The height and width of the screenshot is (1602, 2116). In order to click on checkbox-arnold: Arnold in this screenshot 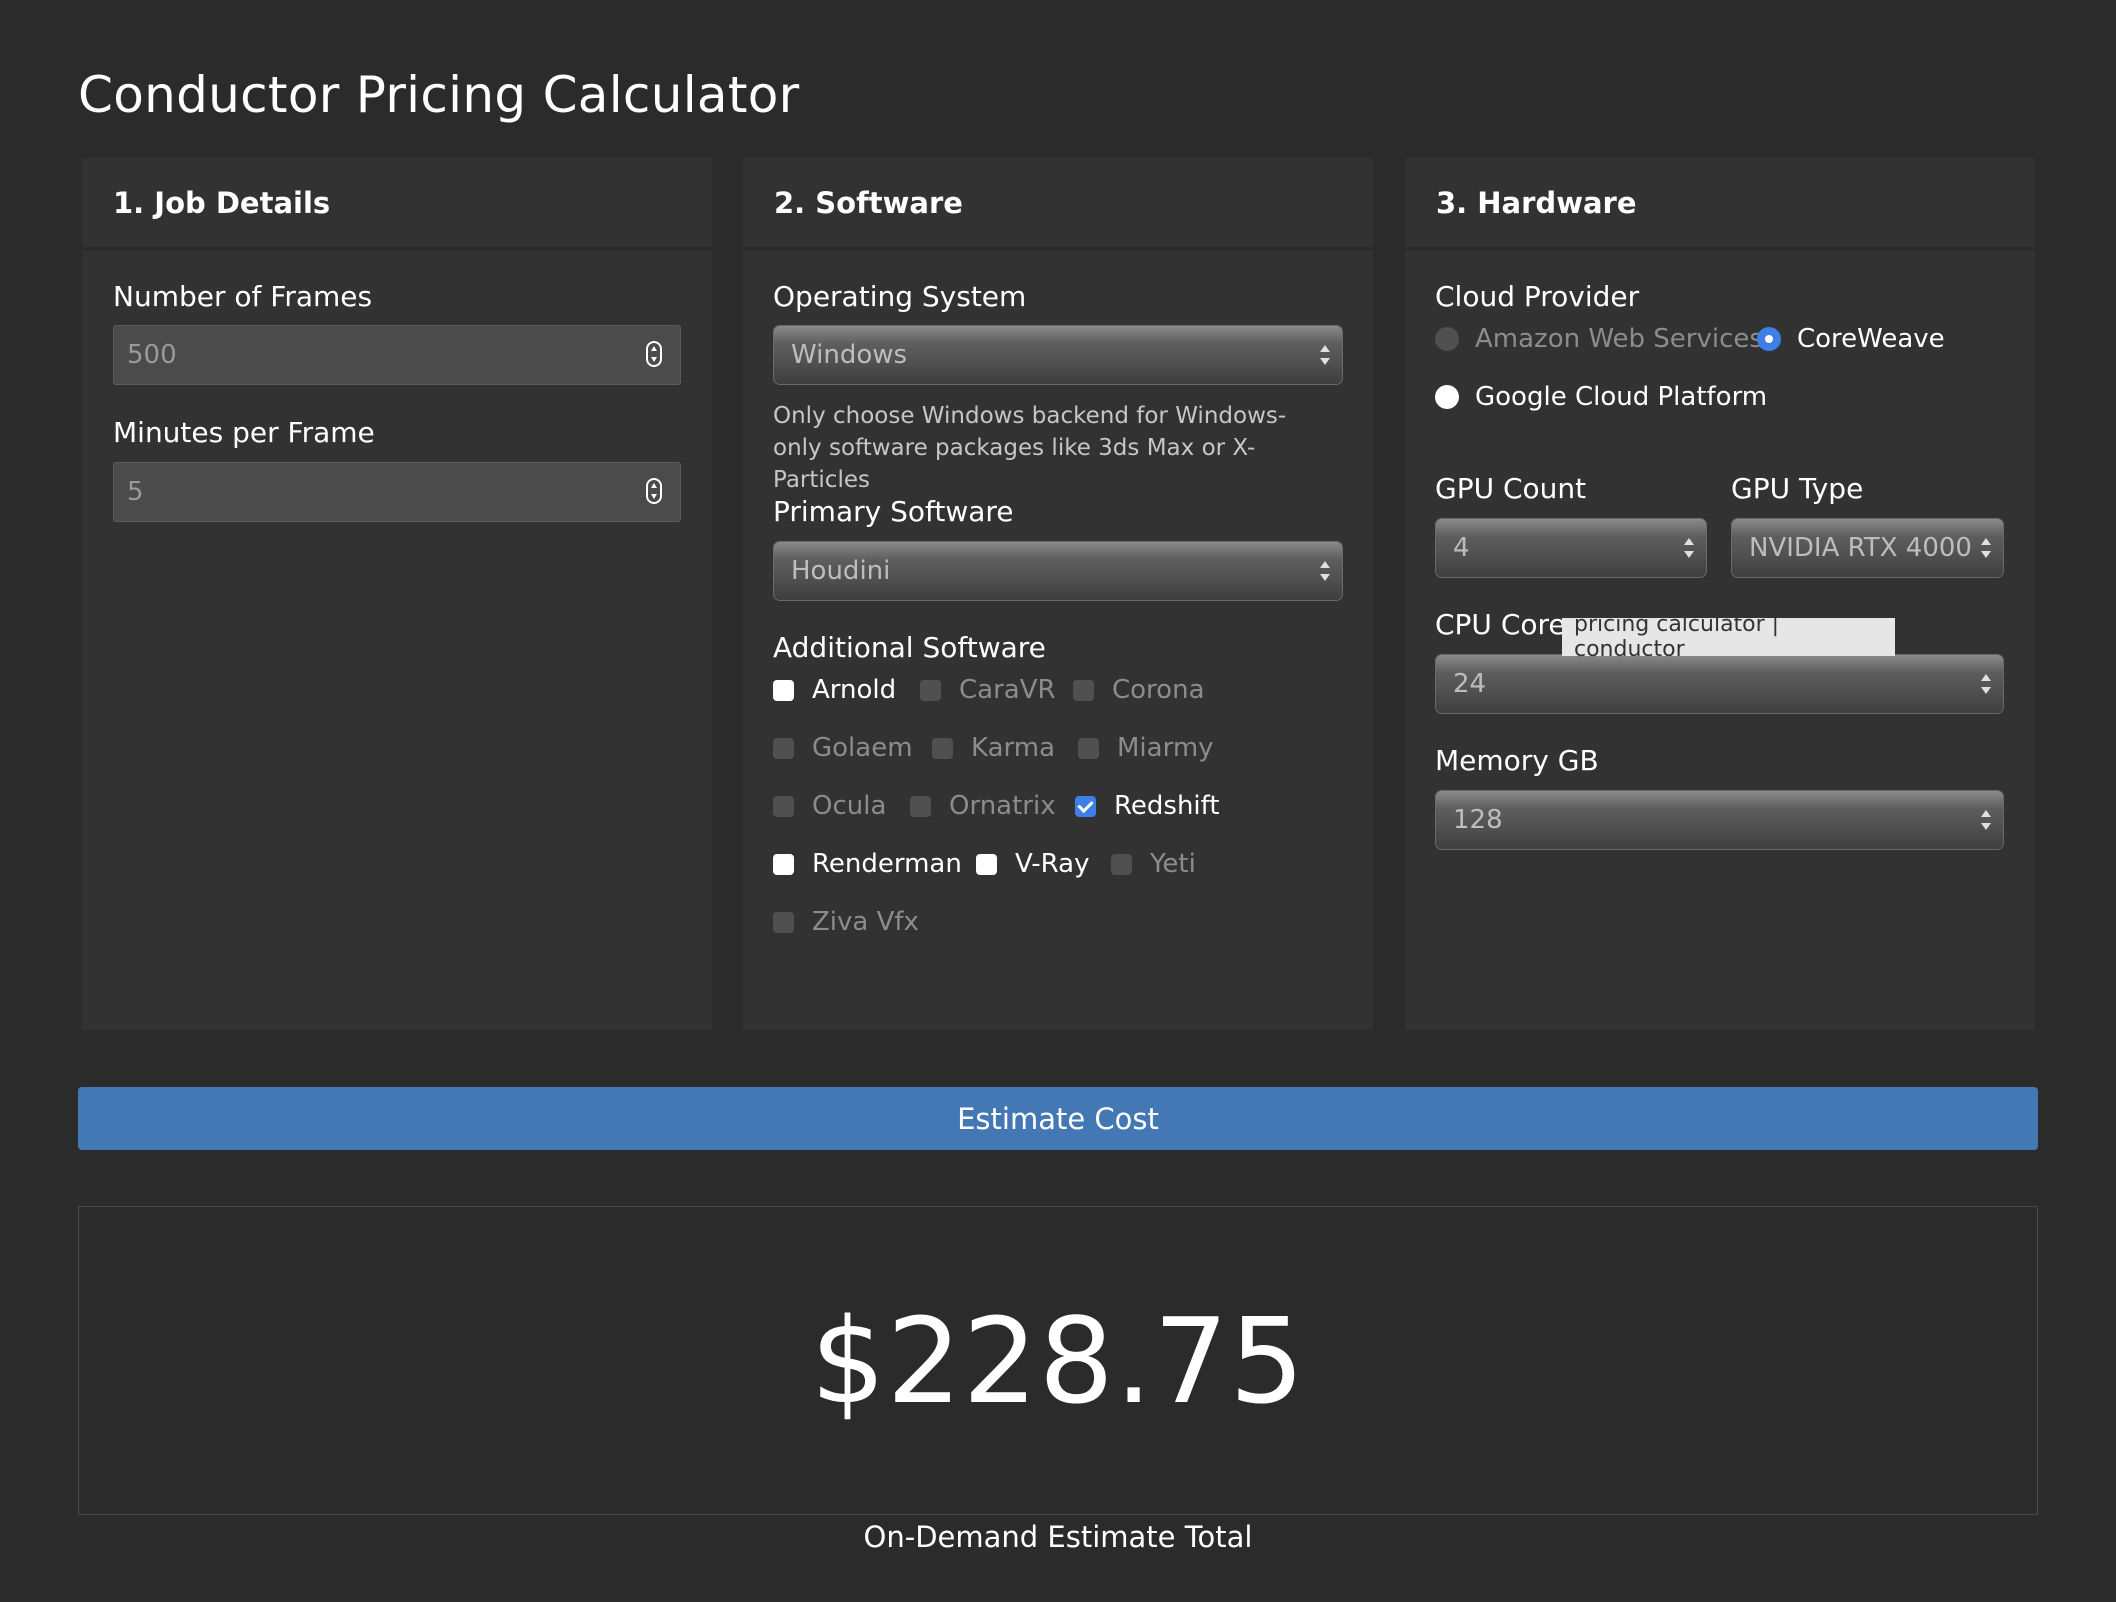, I will do `click(834, 690)`.